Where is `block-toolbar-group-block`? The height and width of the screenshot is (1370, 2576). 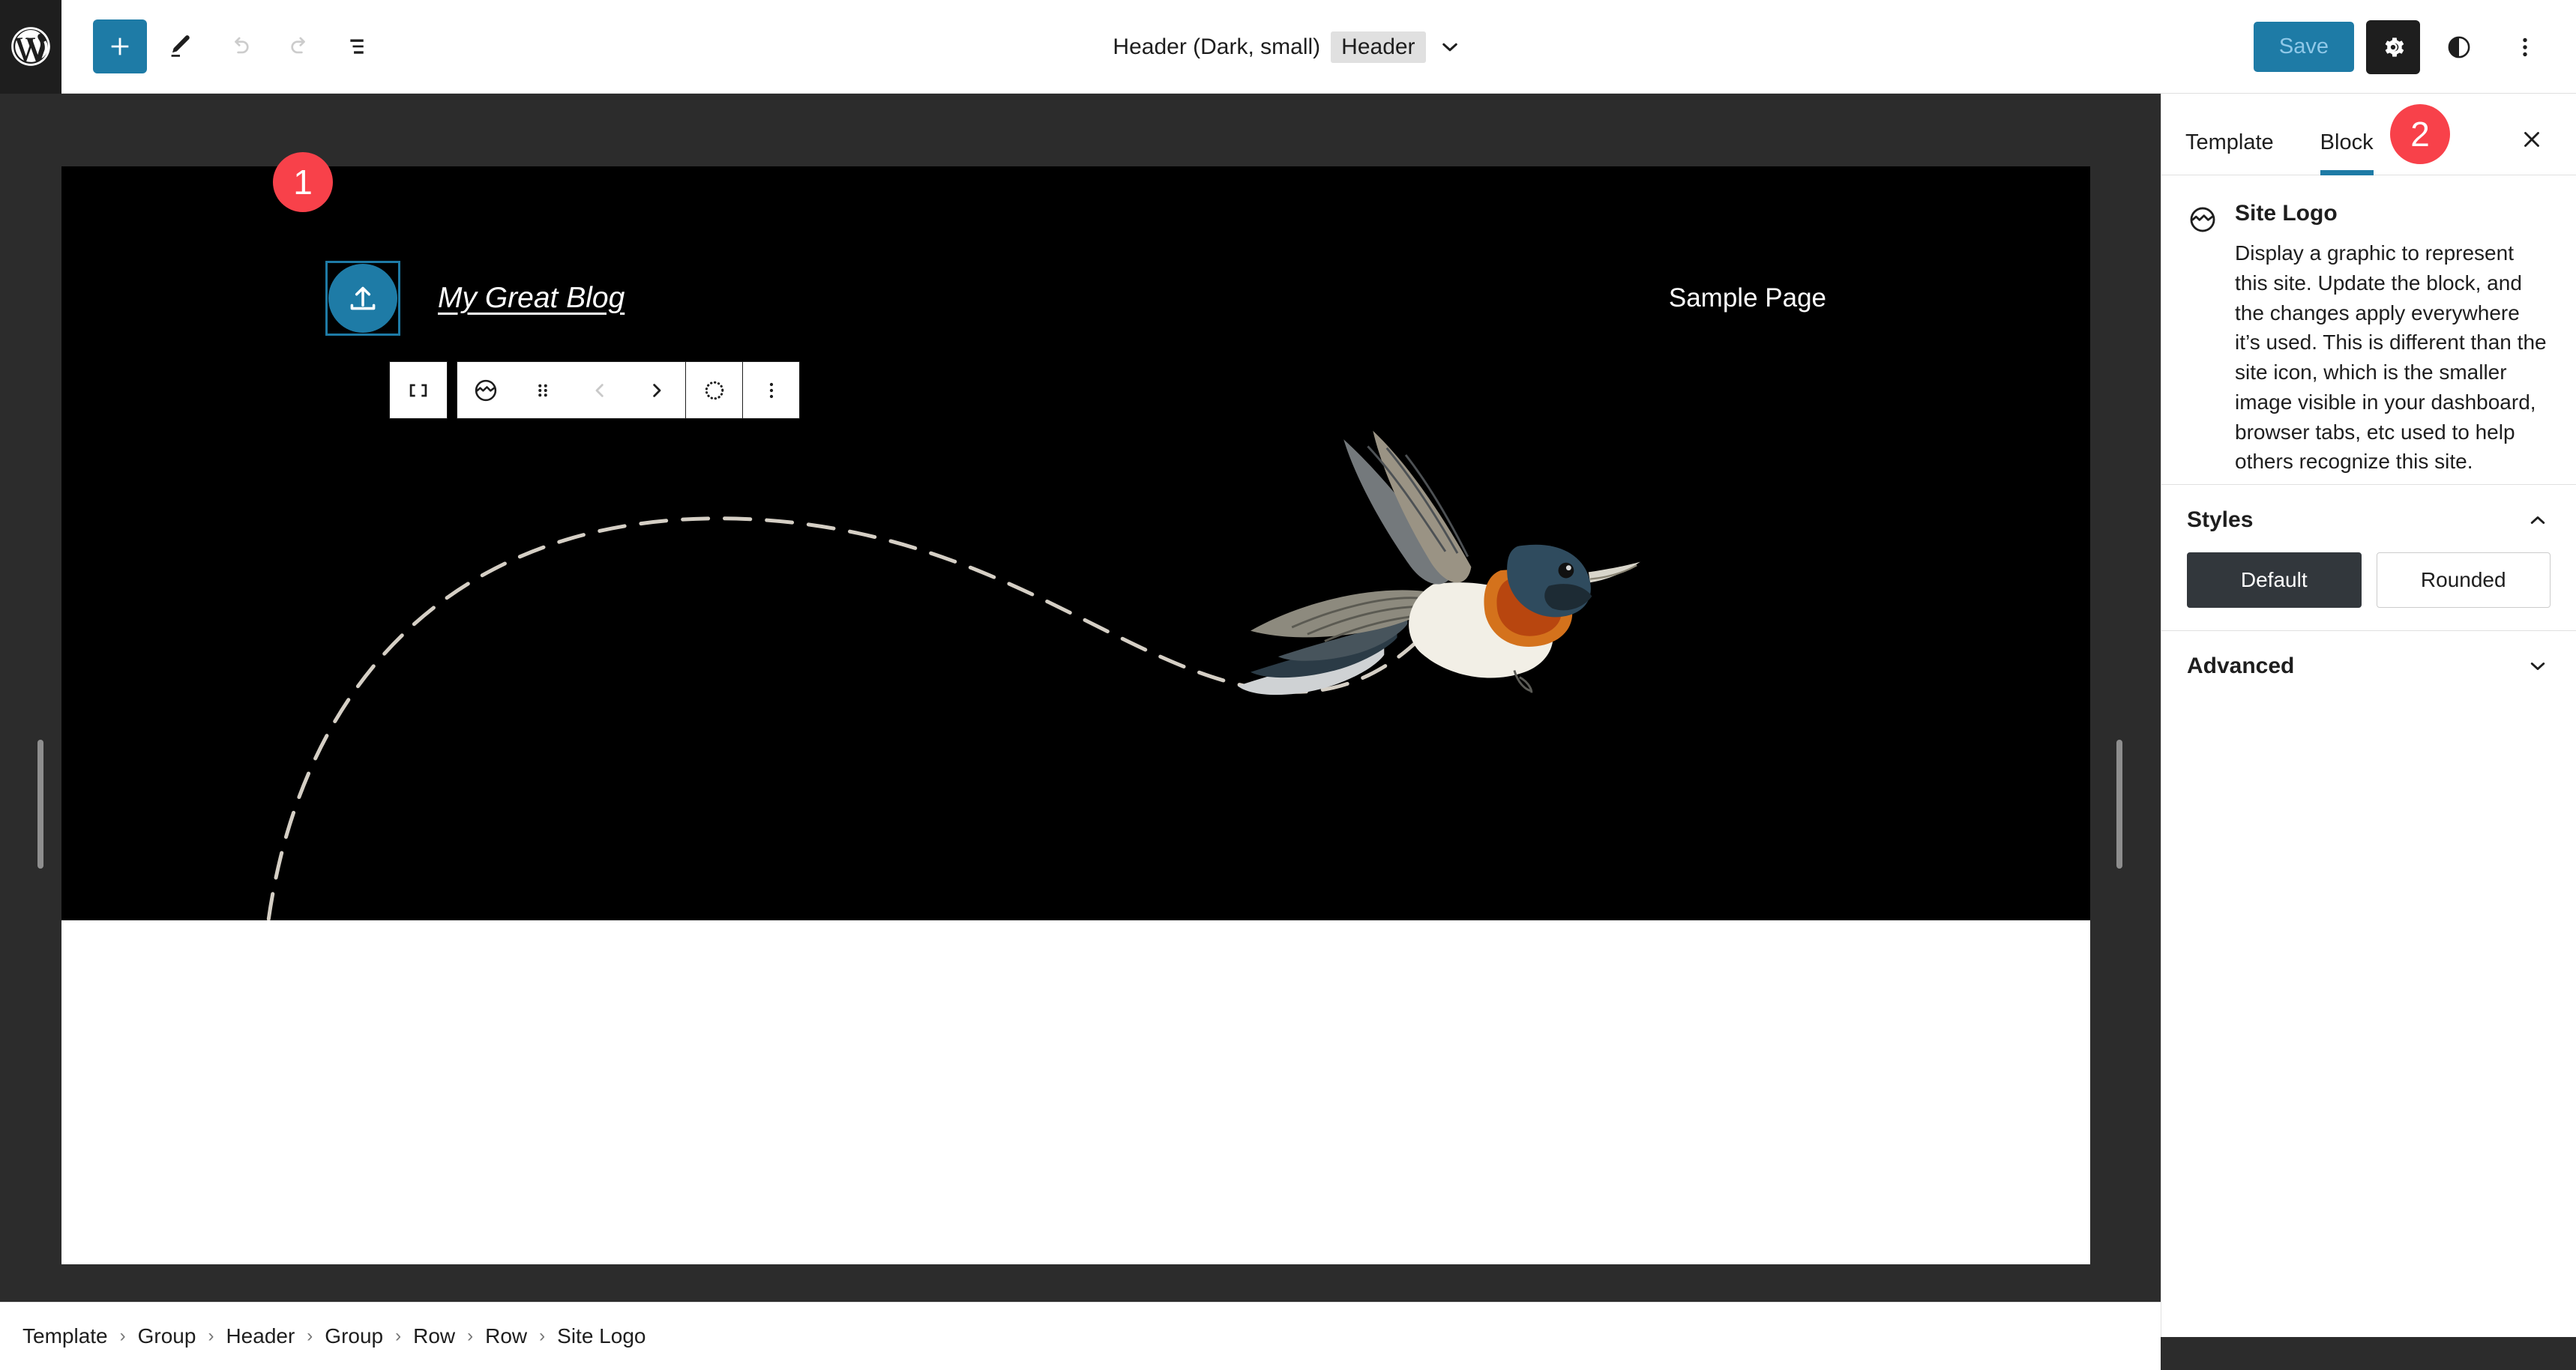
block-toolbar-group-block is located at coordinates (628, 390).